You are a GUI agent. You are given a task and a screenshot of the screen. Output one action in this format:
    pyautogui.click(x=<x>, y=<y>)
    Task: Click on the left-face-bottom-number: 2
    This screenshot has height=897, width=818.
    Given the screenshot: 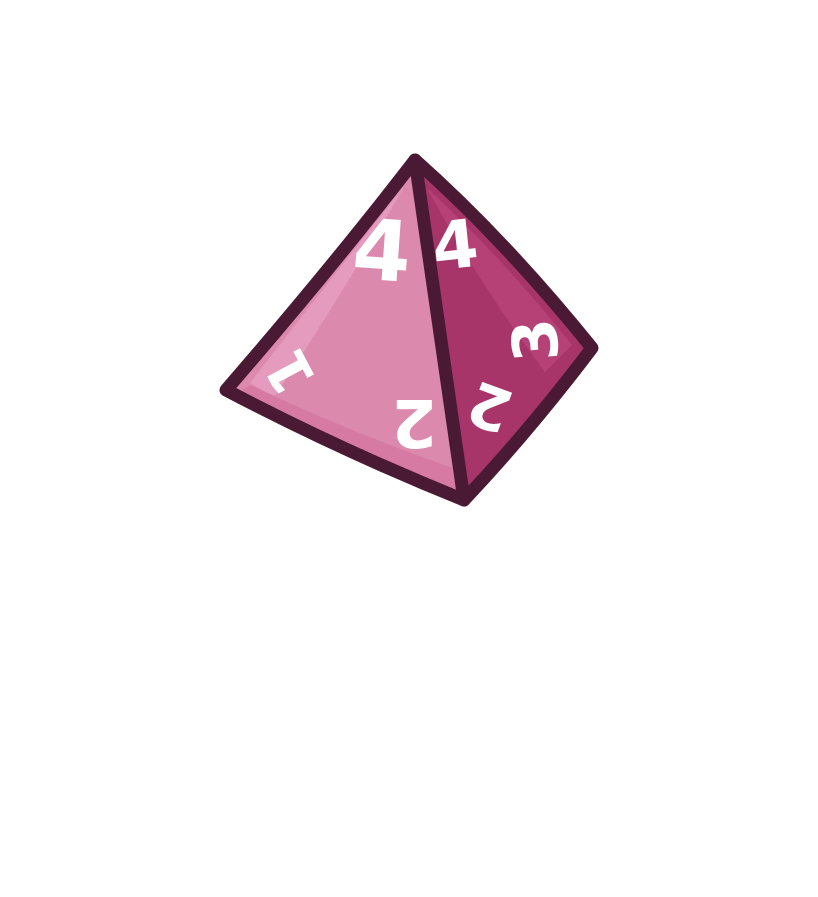 What is the action you would take?
    pyautogui.click(x=414, y=422)
    